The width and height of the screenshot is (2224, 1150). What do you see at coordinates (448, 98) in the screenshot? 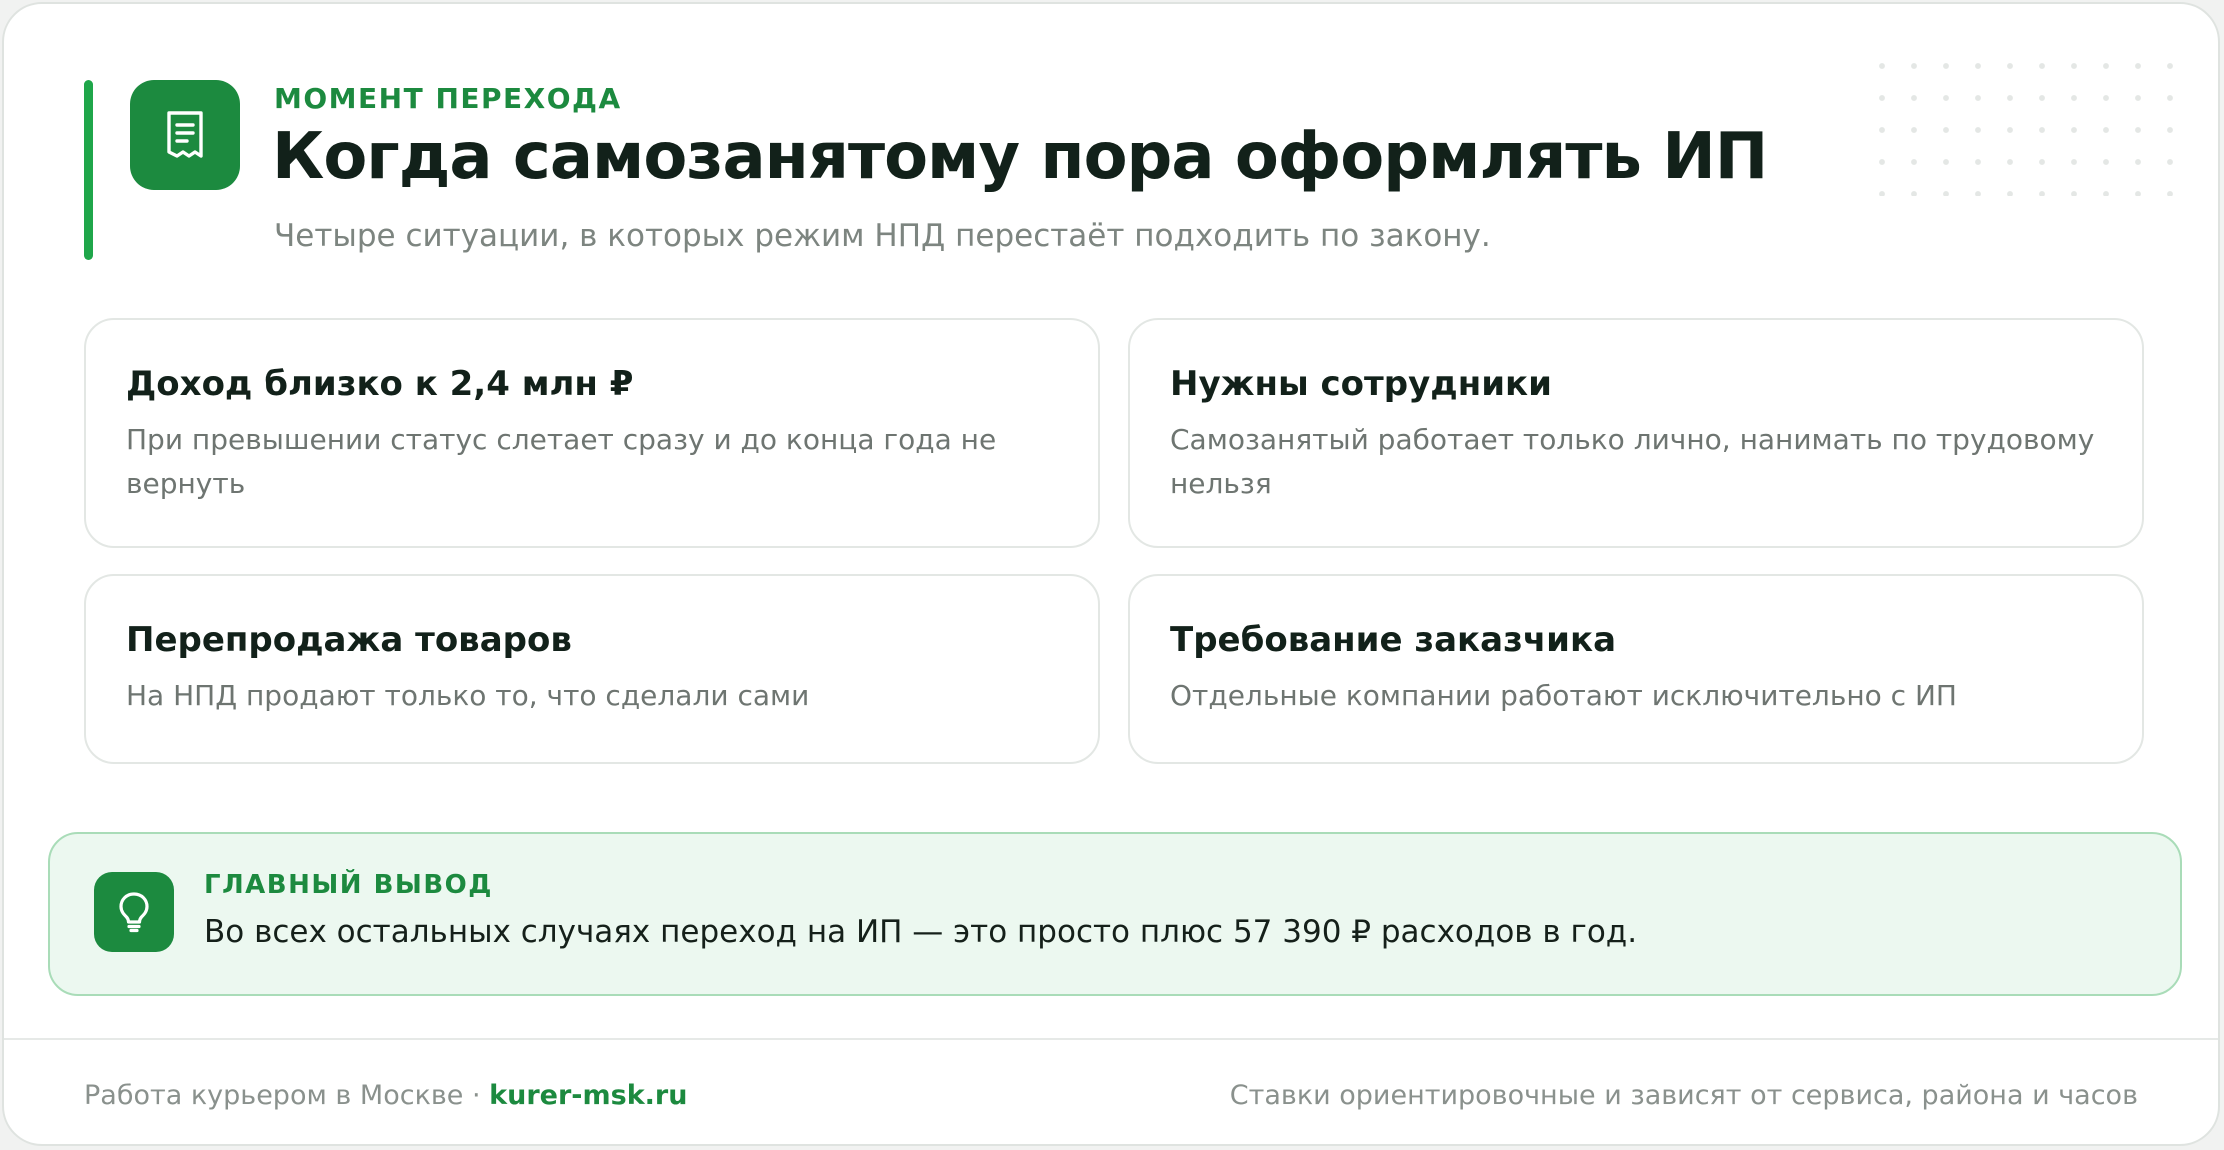
I see `section-eyebrow: МОМЕНТ ПЕРЕХОДА` at bounding box center [448, 98].